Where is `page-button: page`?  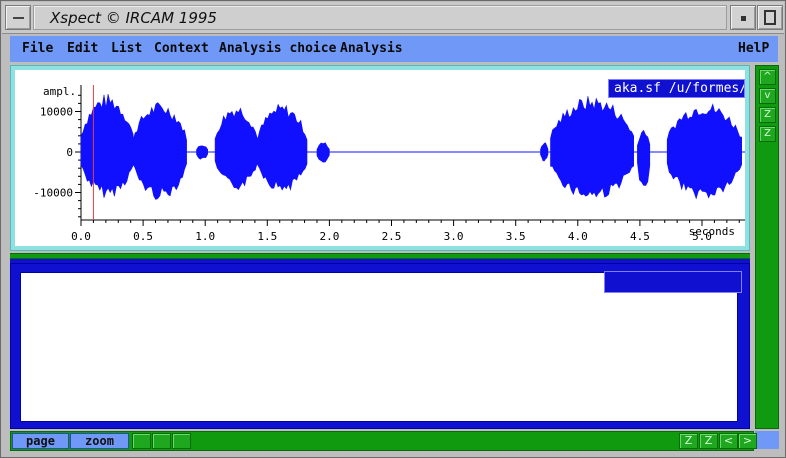 page-button: page is located at coordinates (40, 441).